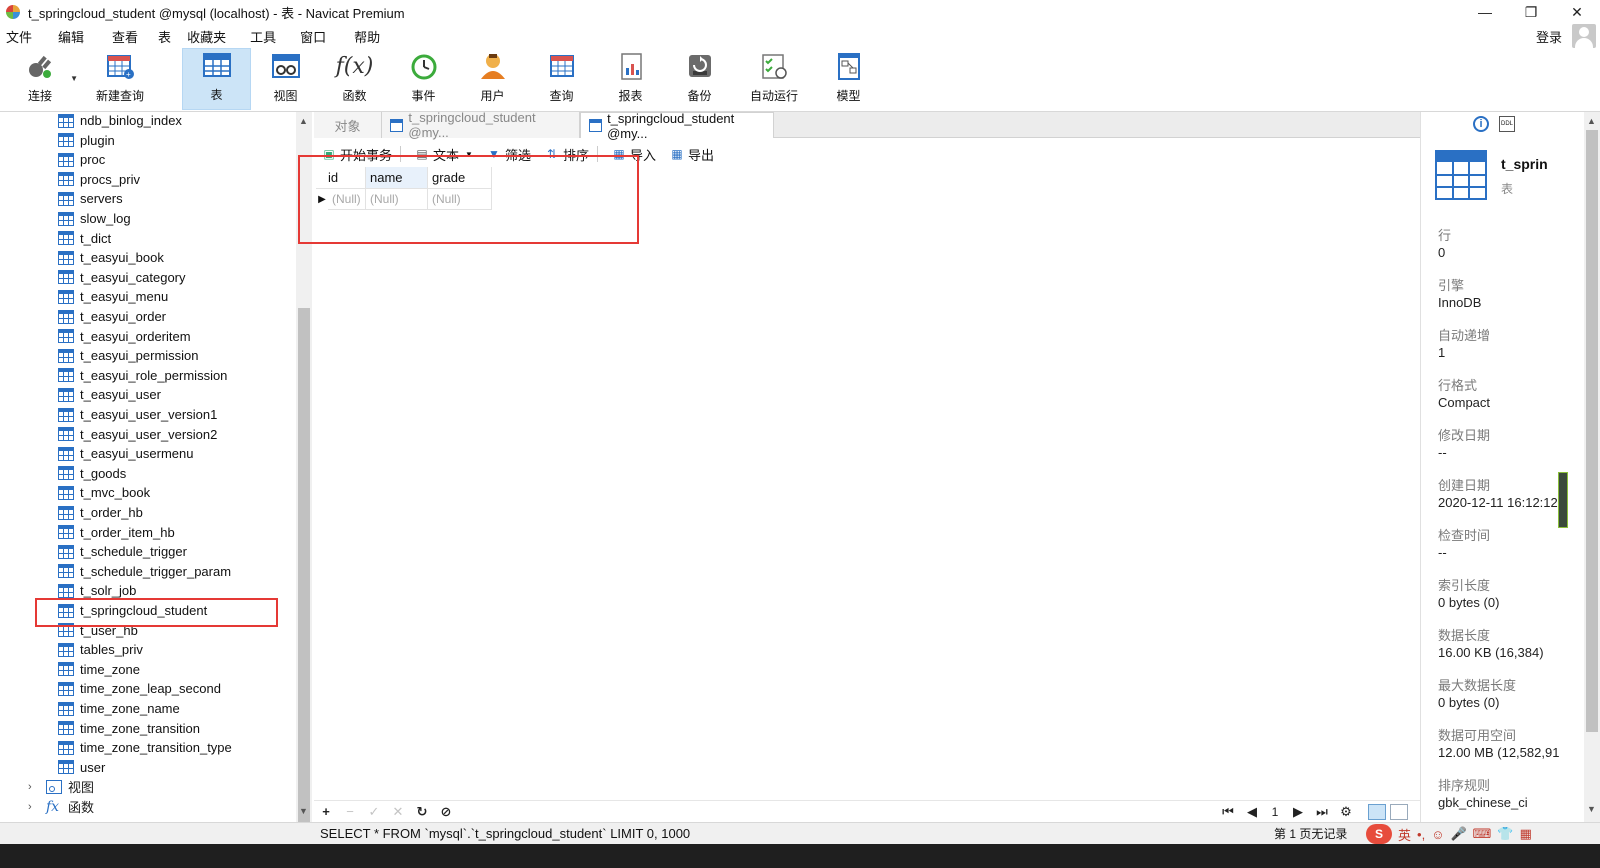 The image size is (1600, 868). I want to click on report-label: 报表, so click(630, 96).